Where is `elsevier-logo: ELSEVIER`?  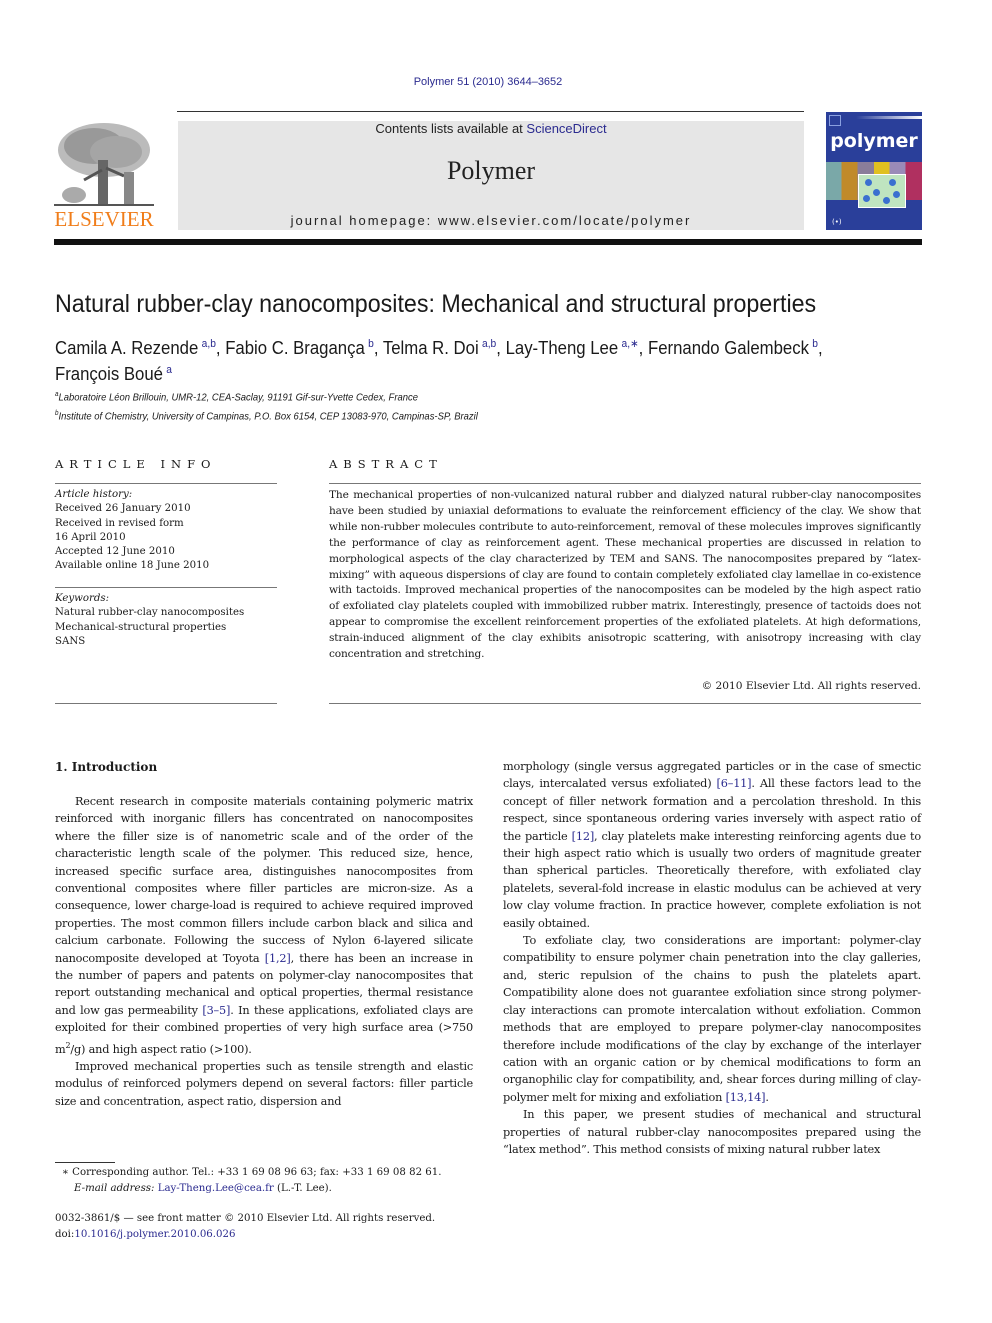 elsevier-logo: ELSEVIER is located at coordinates (104, 176).